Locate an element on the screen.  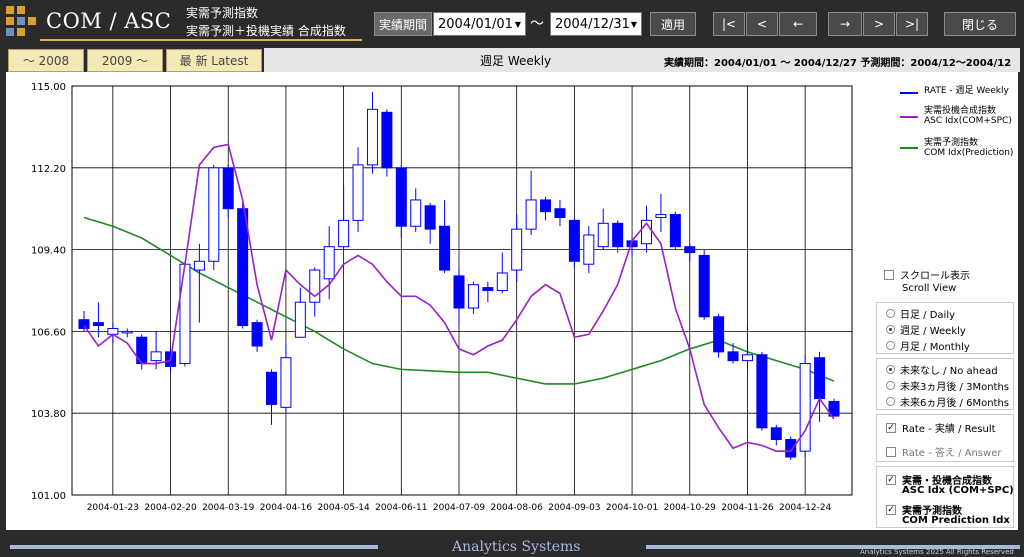
legend-com-swatch is located at coordinates (909, 148).